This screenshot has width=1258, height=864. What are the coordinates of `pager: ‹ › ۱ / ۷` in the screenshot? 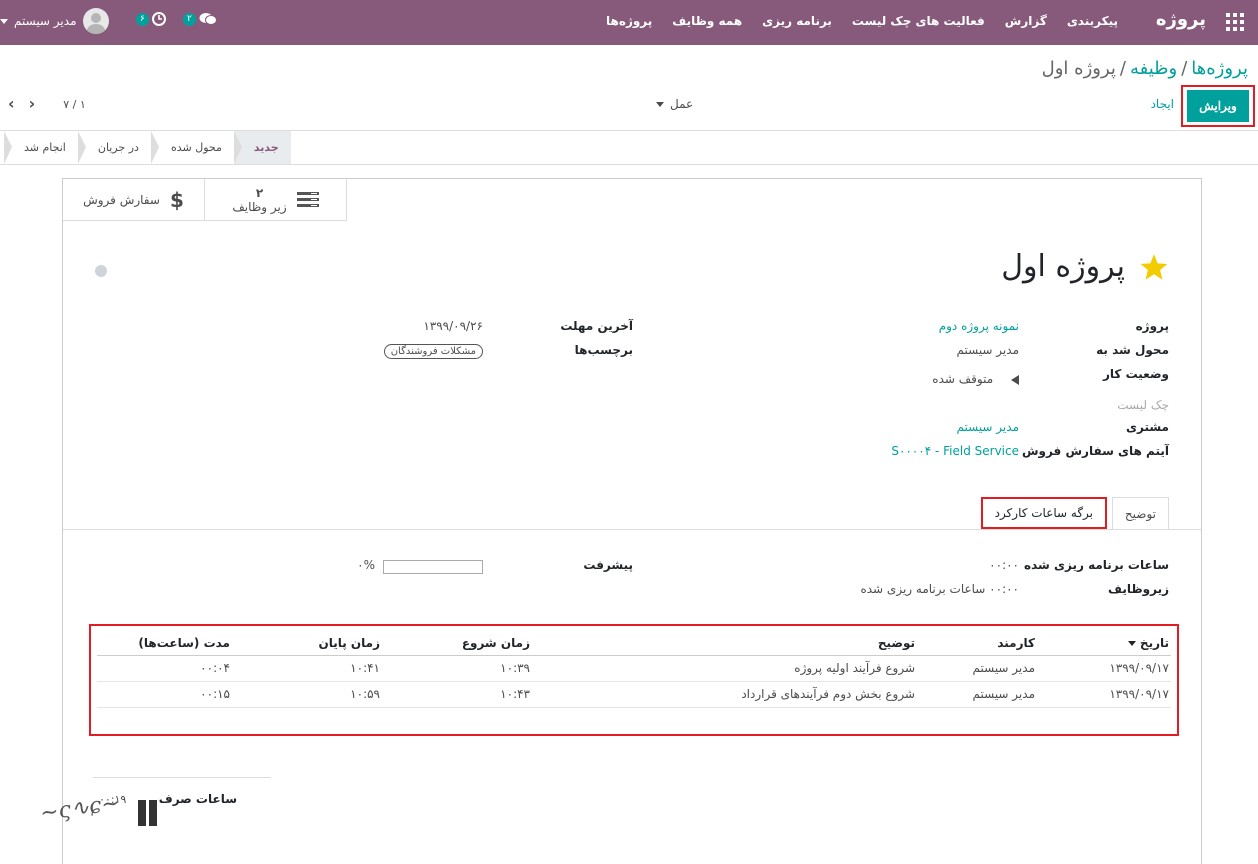 It's located at (47, 104).